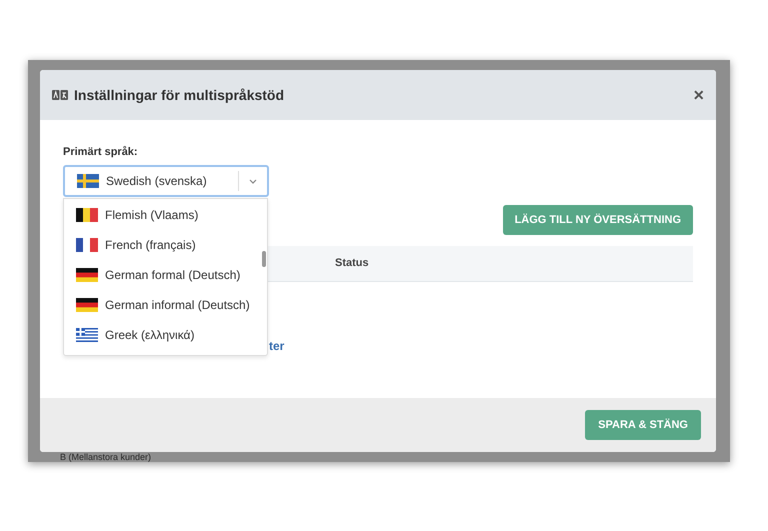 The image size is (768, 531). What do you see at coordinates (165, 275) in the screenshot?
I see `language-option: German formal (Deutsch)` at bounding box center [165, 275].